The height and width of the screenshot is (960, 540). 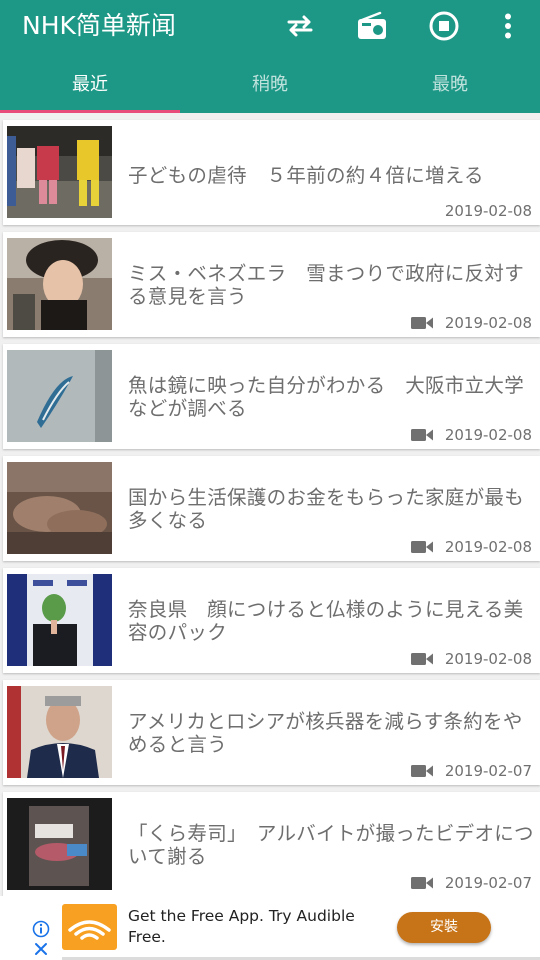 I want to click on article-card: アメリカとロシアが核兵器を減らす条約をやめると言う 2019-02-07, so click(x=271, y=732).